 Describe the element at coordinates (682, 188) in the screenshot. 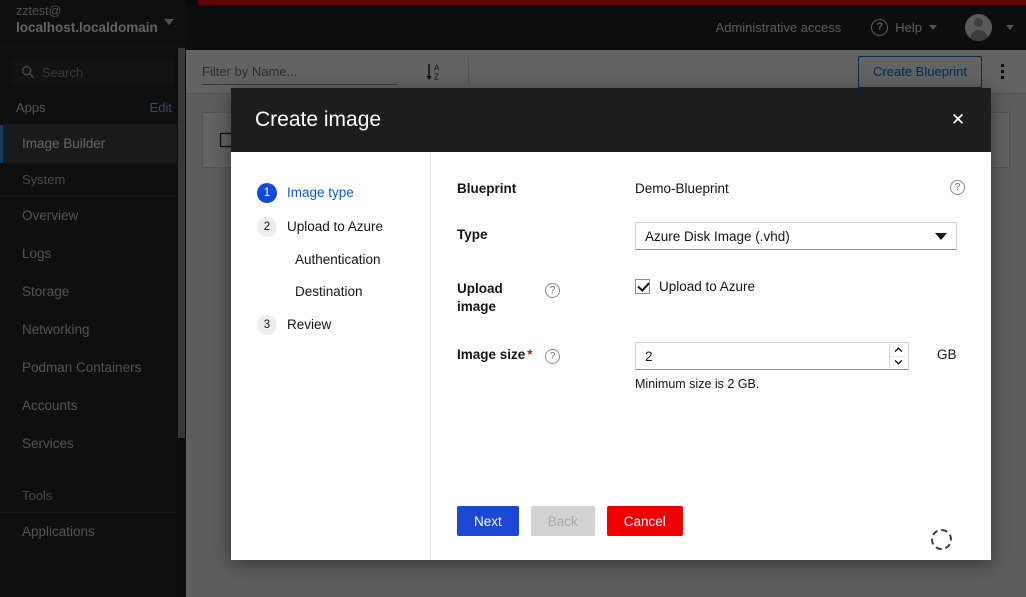

I see `blueprint-value: Demo-Blueprint` at that location.